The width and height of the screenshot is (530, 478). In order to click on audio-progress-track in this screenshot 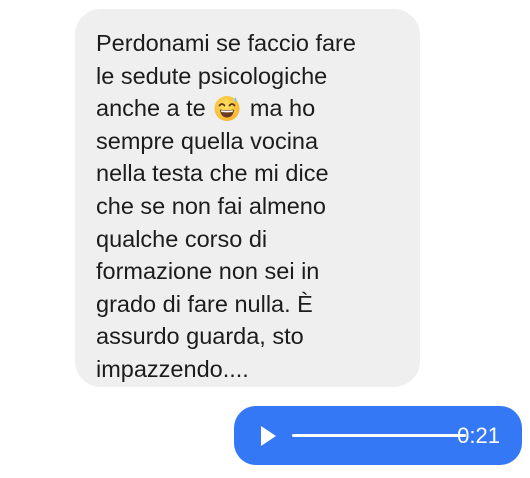, I will do `click(379, 435)`.